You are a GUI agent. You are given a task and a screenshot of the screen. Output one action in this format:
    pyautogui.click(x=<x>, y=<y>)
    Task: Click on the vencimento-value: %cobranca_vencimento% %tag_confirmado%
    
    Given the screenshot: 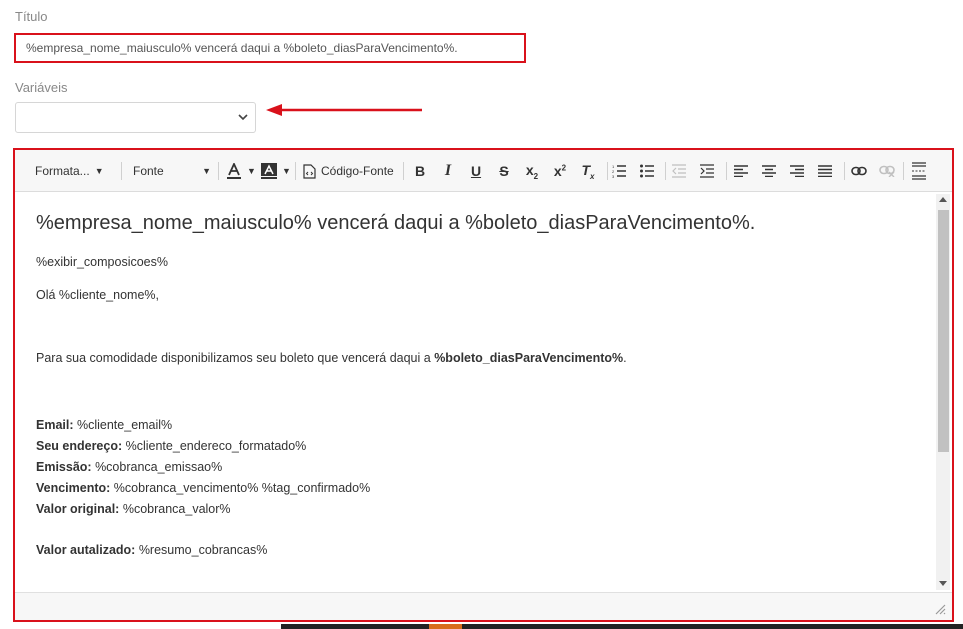 What is the action you would take?
    pyautogui.click(x=240, y=488)
    